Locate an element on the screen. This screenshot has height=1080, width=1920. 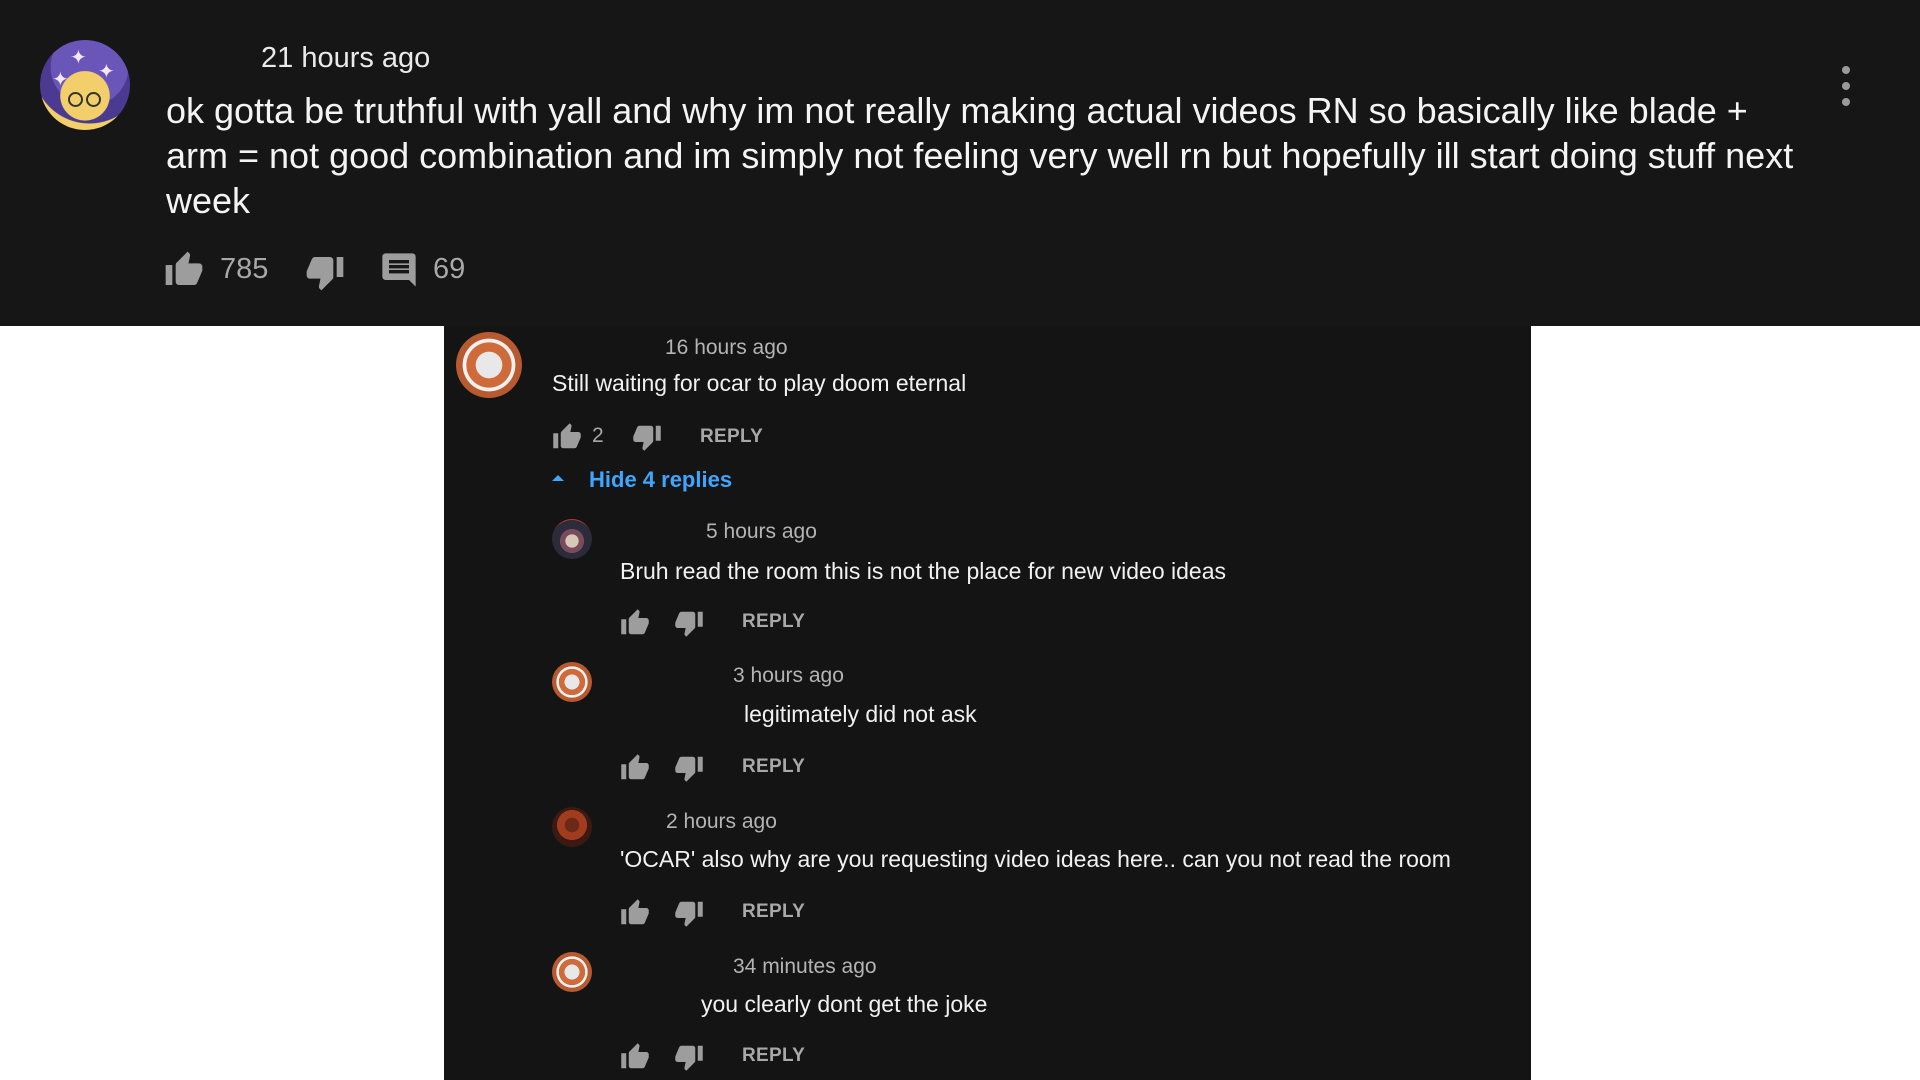
like-count: 2 is located at coordinates (598, 435).